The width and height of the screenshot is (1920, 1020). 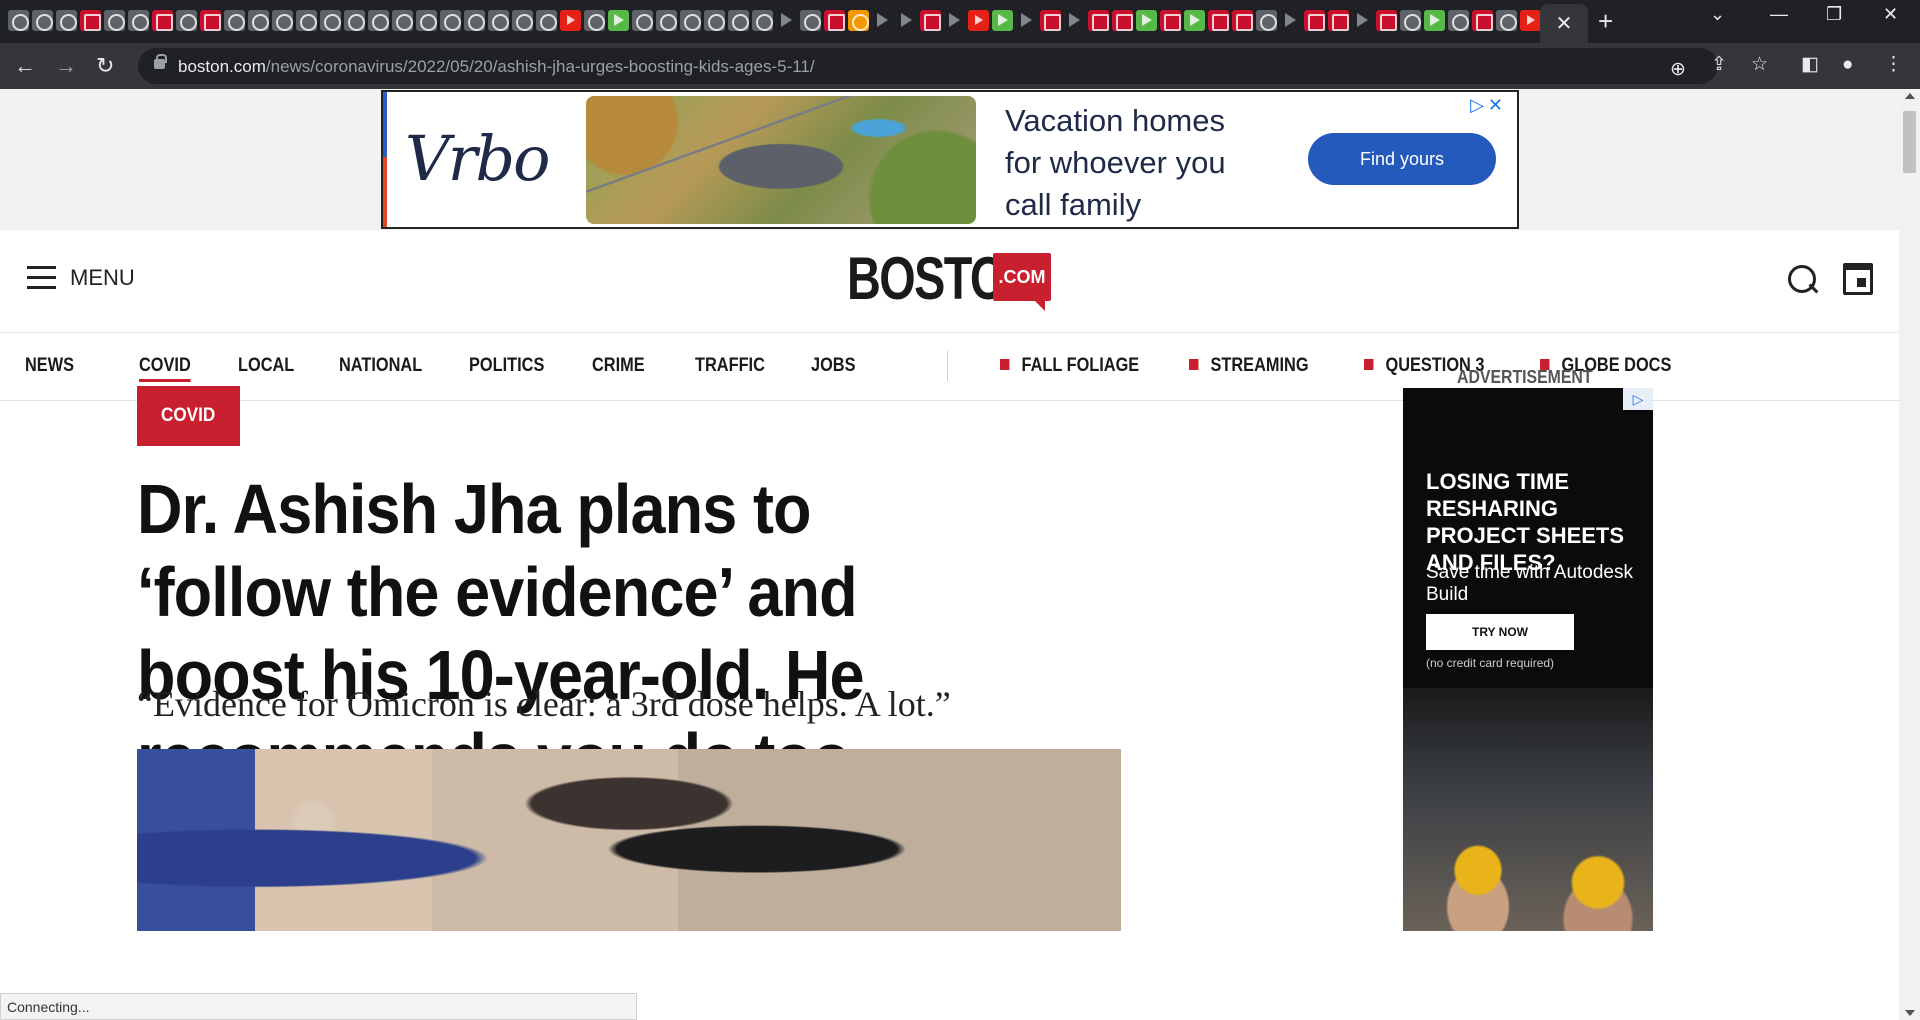 I want to click on menu-button: MENU, so click(x=81, y=278).